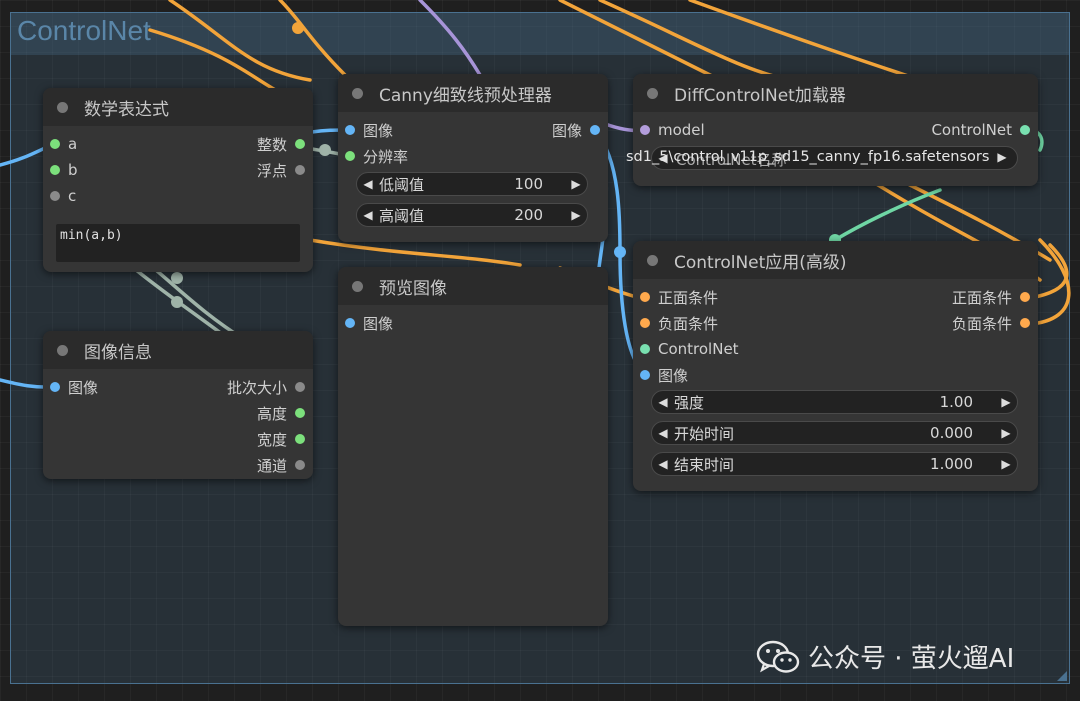  Describe the element at coordinates (688, 323) in the screenshot. I see `slot-label: 负面条件` at that location.